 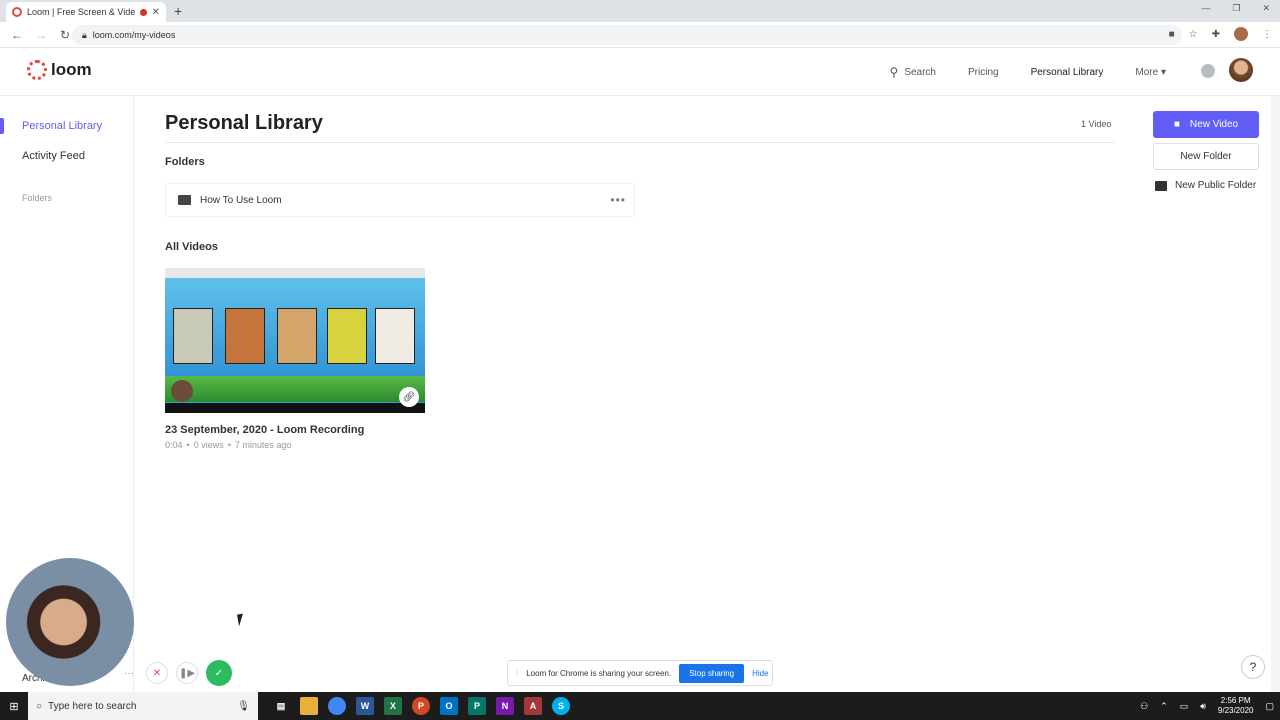 I want to click on page-title: Personal Library, so click(x=244, y=123).